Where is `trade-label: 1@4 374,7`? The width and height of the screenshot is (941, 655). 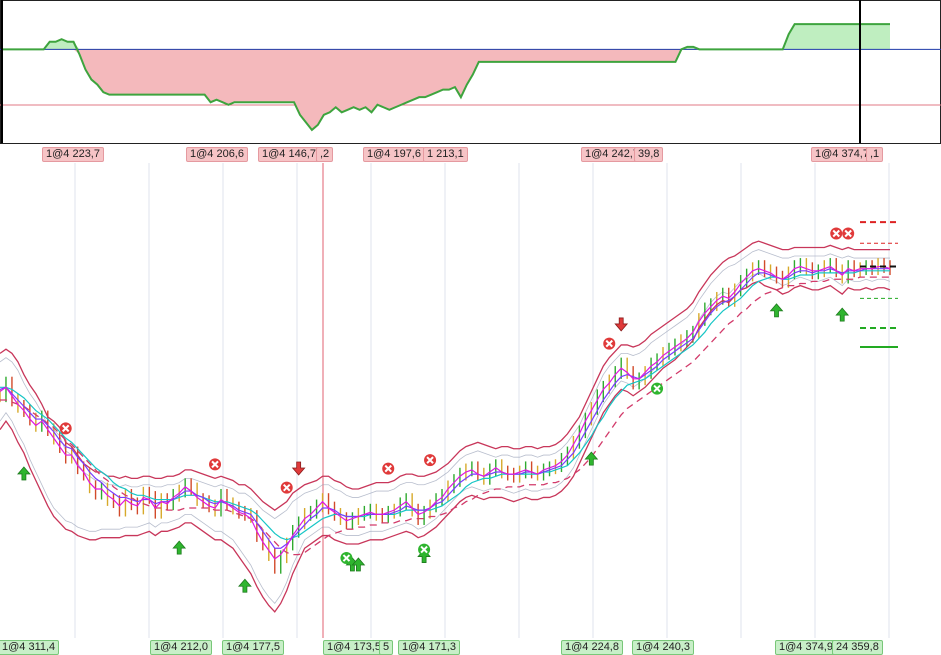
trade-label: 1@4 374,7 is located at coordinates (842, 154).